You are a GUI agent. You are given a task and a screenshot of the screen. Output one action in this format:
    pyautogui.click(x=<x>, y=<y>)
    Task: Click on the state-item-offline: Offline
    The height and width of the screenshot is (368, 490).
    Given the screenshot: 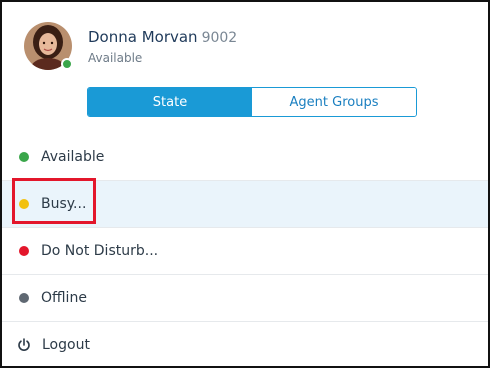 What is the action you would take?
    pyautogui.click(x=245, y=297)
    